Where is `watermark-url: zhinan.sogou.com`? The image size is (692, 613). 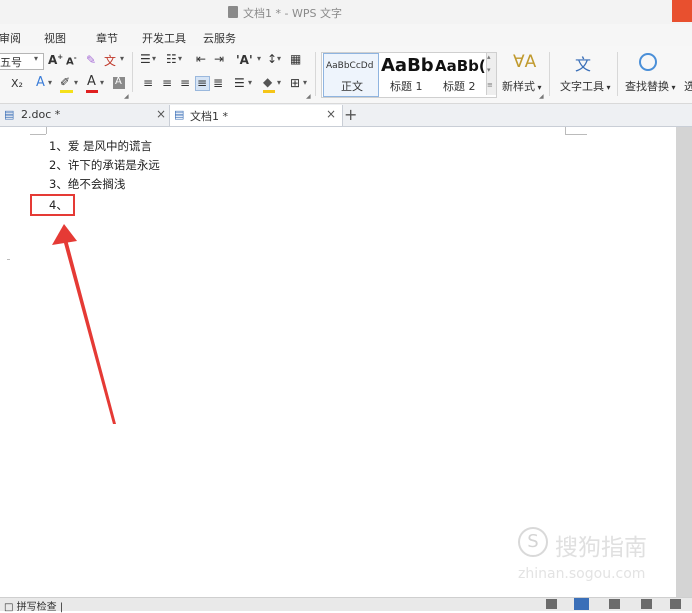
watermark-url: zhinan.sogou.com is located at coordinates (582, 574).